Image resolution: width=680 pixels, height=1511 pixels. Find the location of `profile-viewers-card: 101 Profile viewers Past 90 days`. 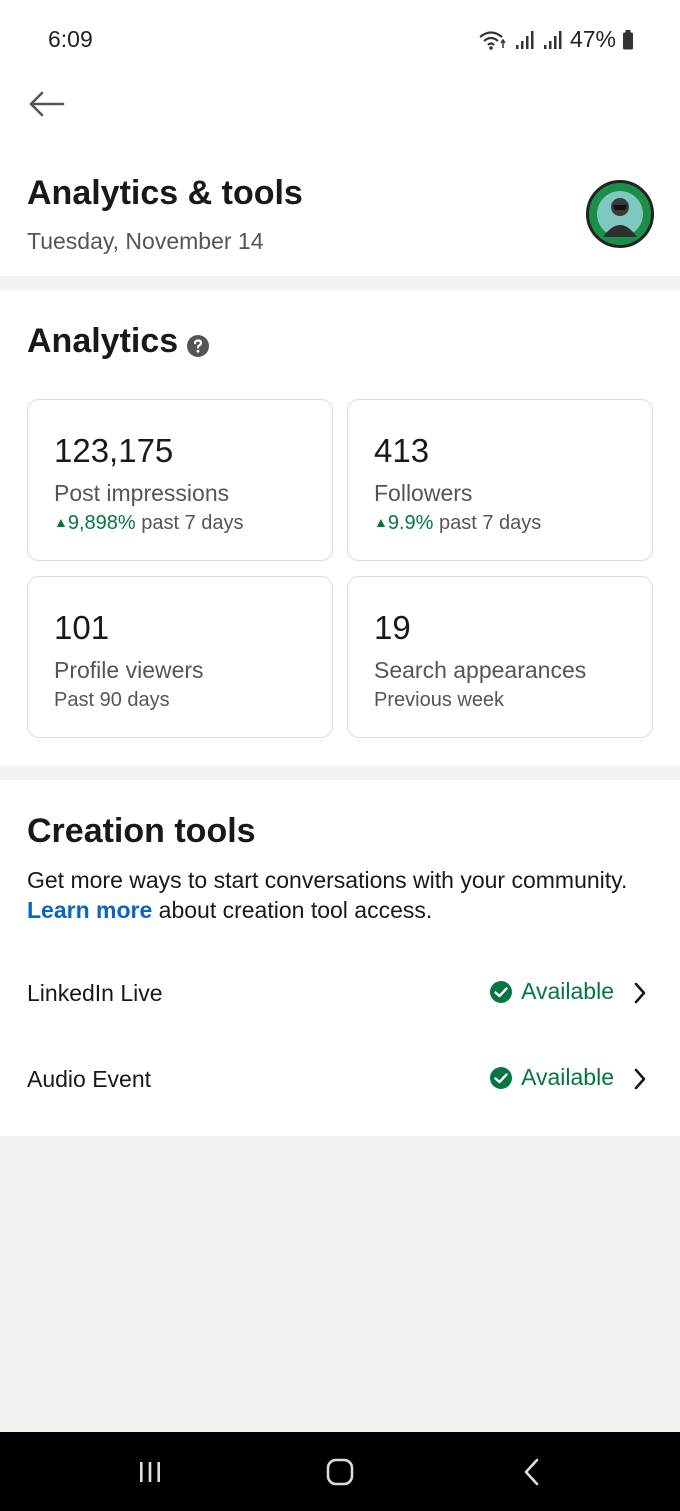

profile-viewers-card: 101 Profile viewers Past 90 days is located at coordinates (180, 657).